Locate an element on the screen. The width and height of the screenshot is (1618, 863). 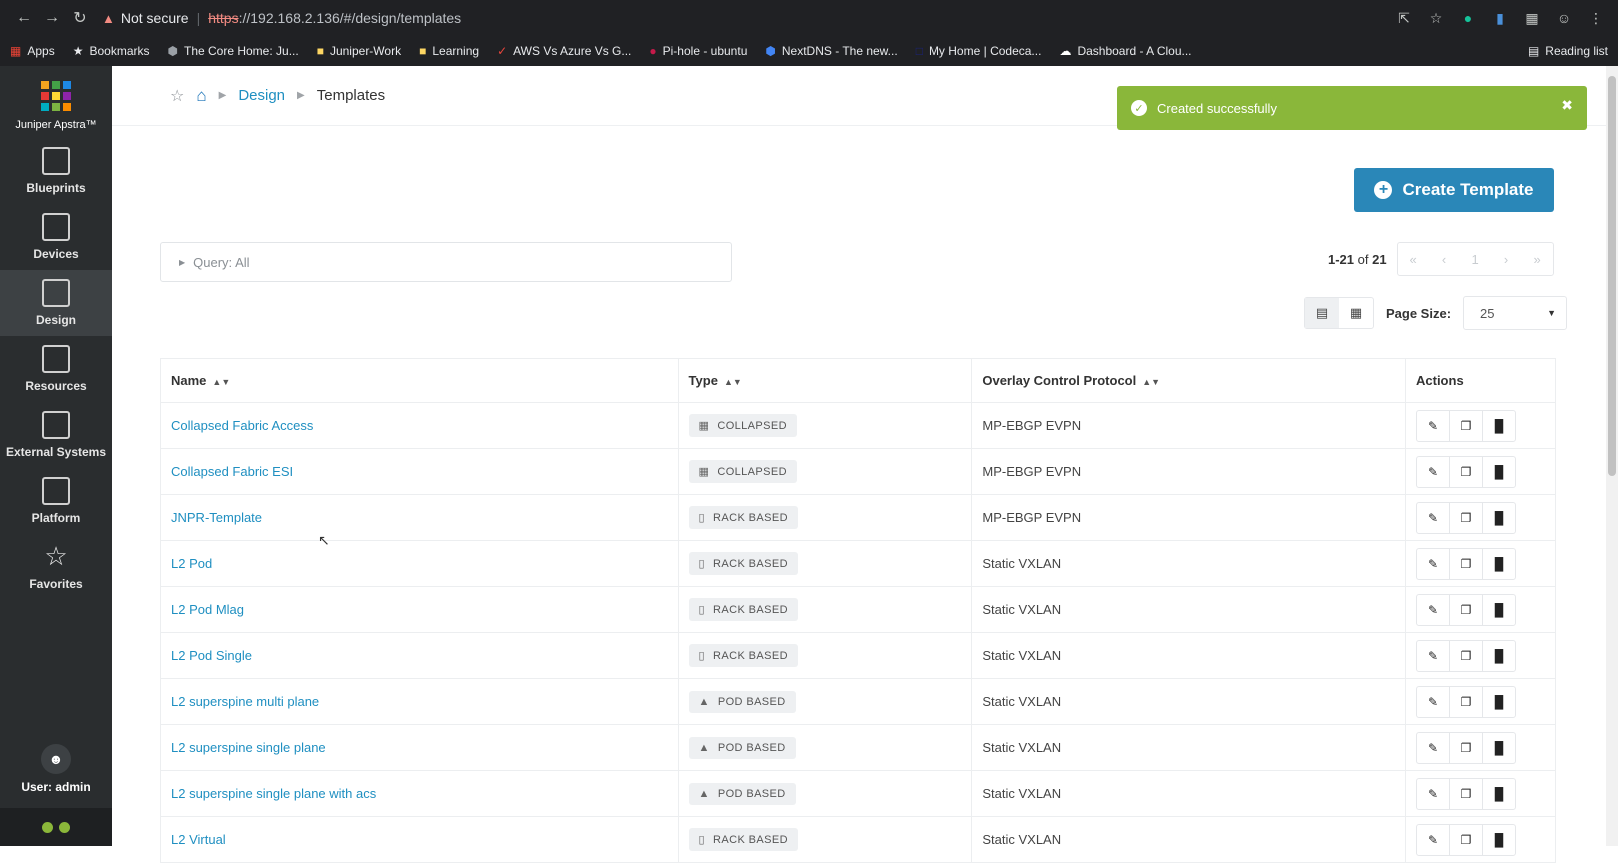
bookmark-learning: ■ Learning is located at coordinates (449, 51).